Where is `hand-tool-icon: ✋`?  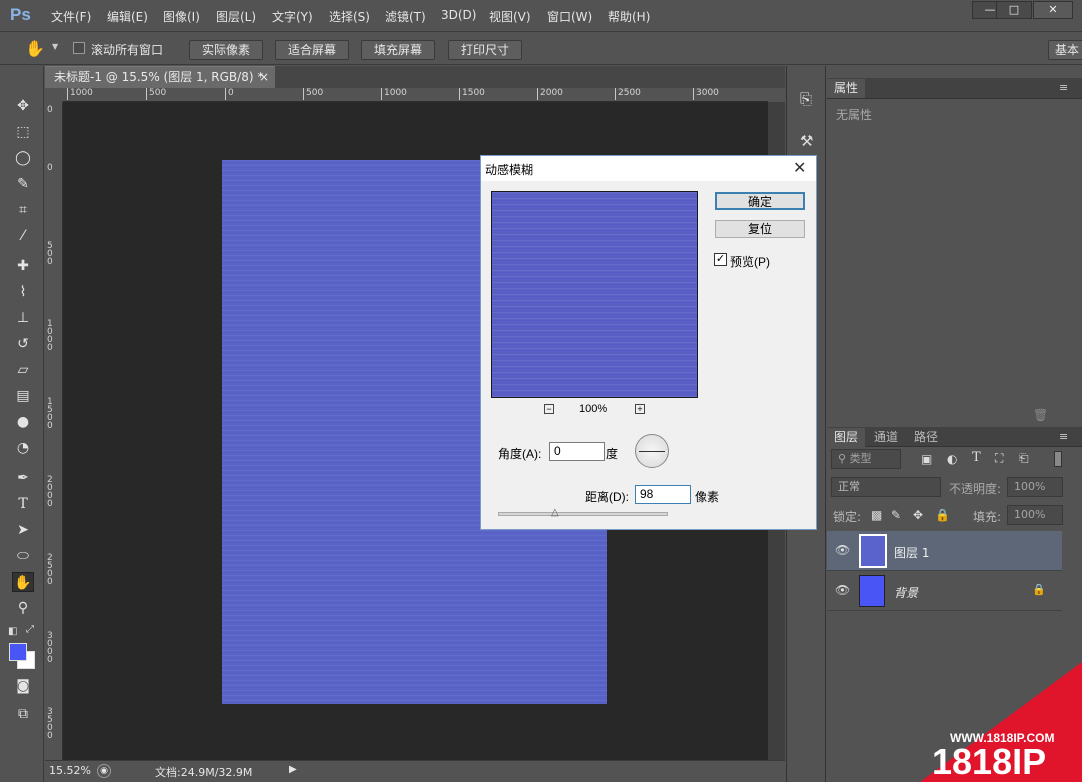 hand-tool-icon: ✋ is located at coordinates (23, 582).